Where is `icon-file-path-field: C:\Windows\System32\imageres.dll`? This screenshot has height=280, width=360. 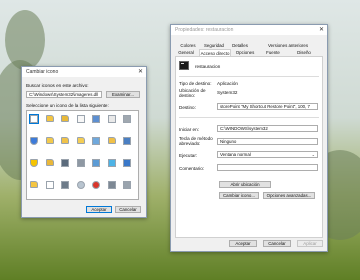 icon-file-path-field: C:\Windows\System32\imageres.dll is located at coordinates (64, 94).